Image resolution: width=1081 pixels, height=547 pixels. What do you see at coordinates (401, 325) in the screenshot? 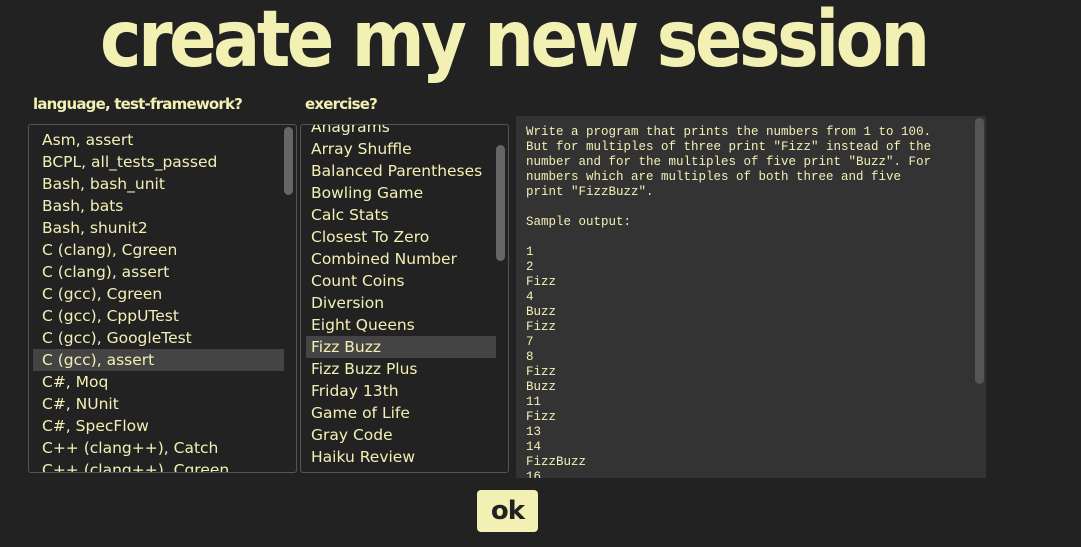
I see `exercise-list-item: Eight Queens` at bounding box center [401, 325].